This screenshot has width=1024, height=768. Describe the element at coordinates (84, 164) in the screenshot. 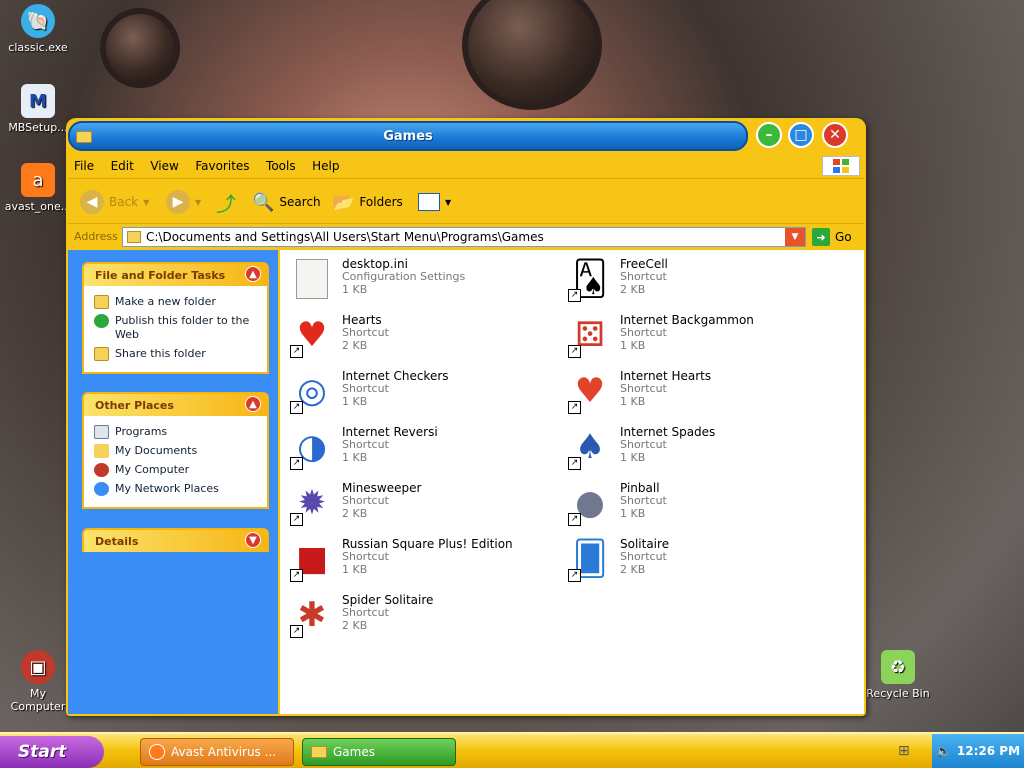

I see `menu-file: File` at that location.